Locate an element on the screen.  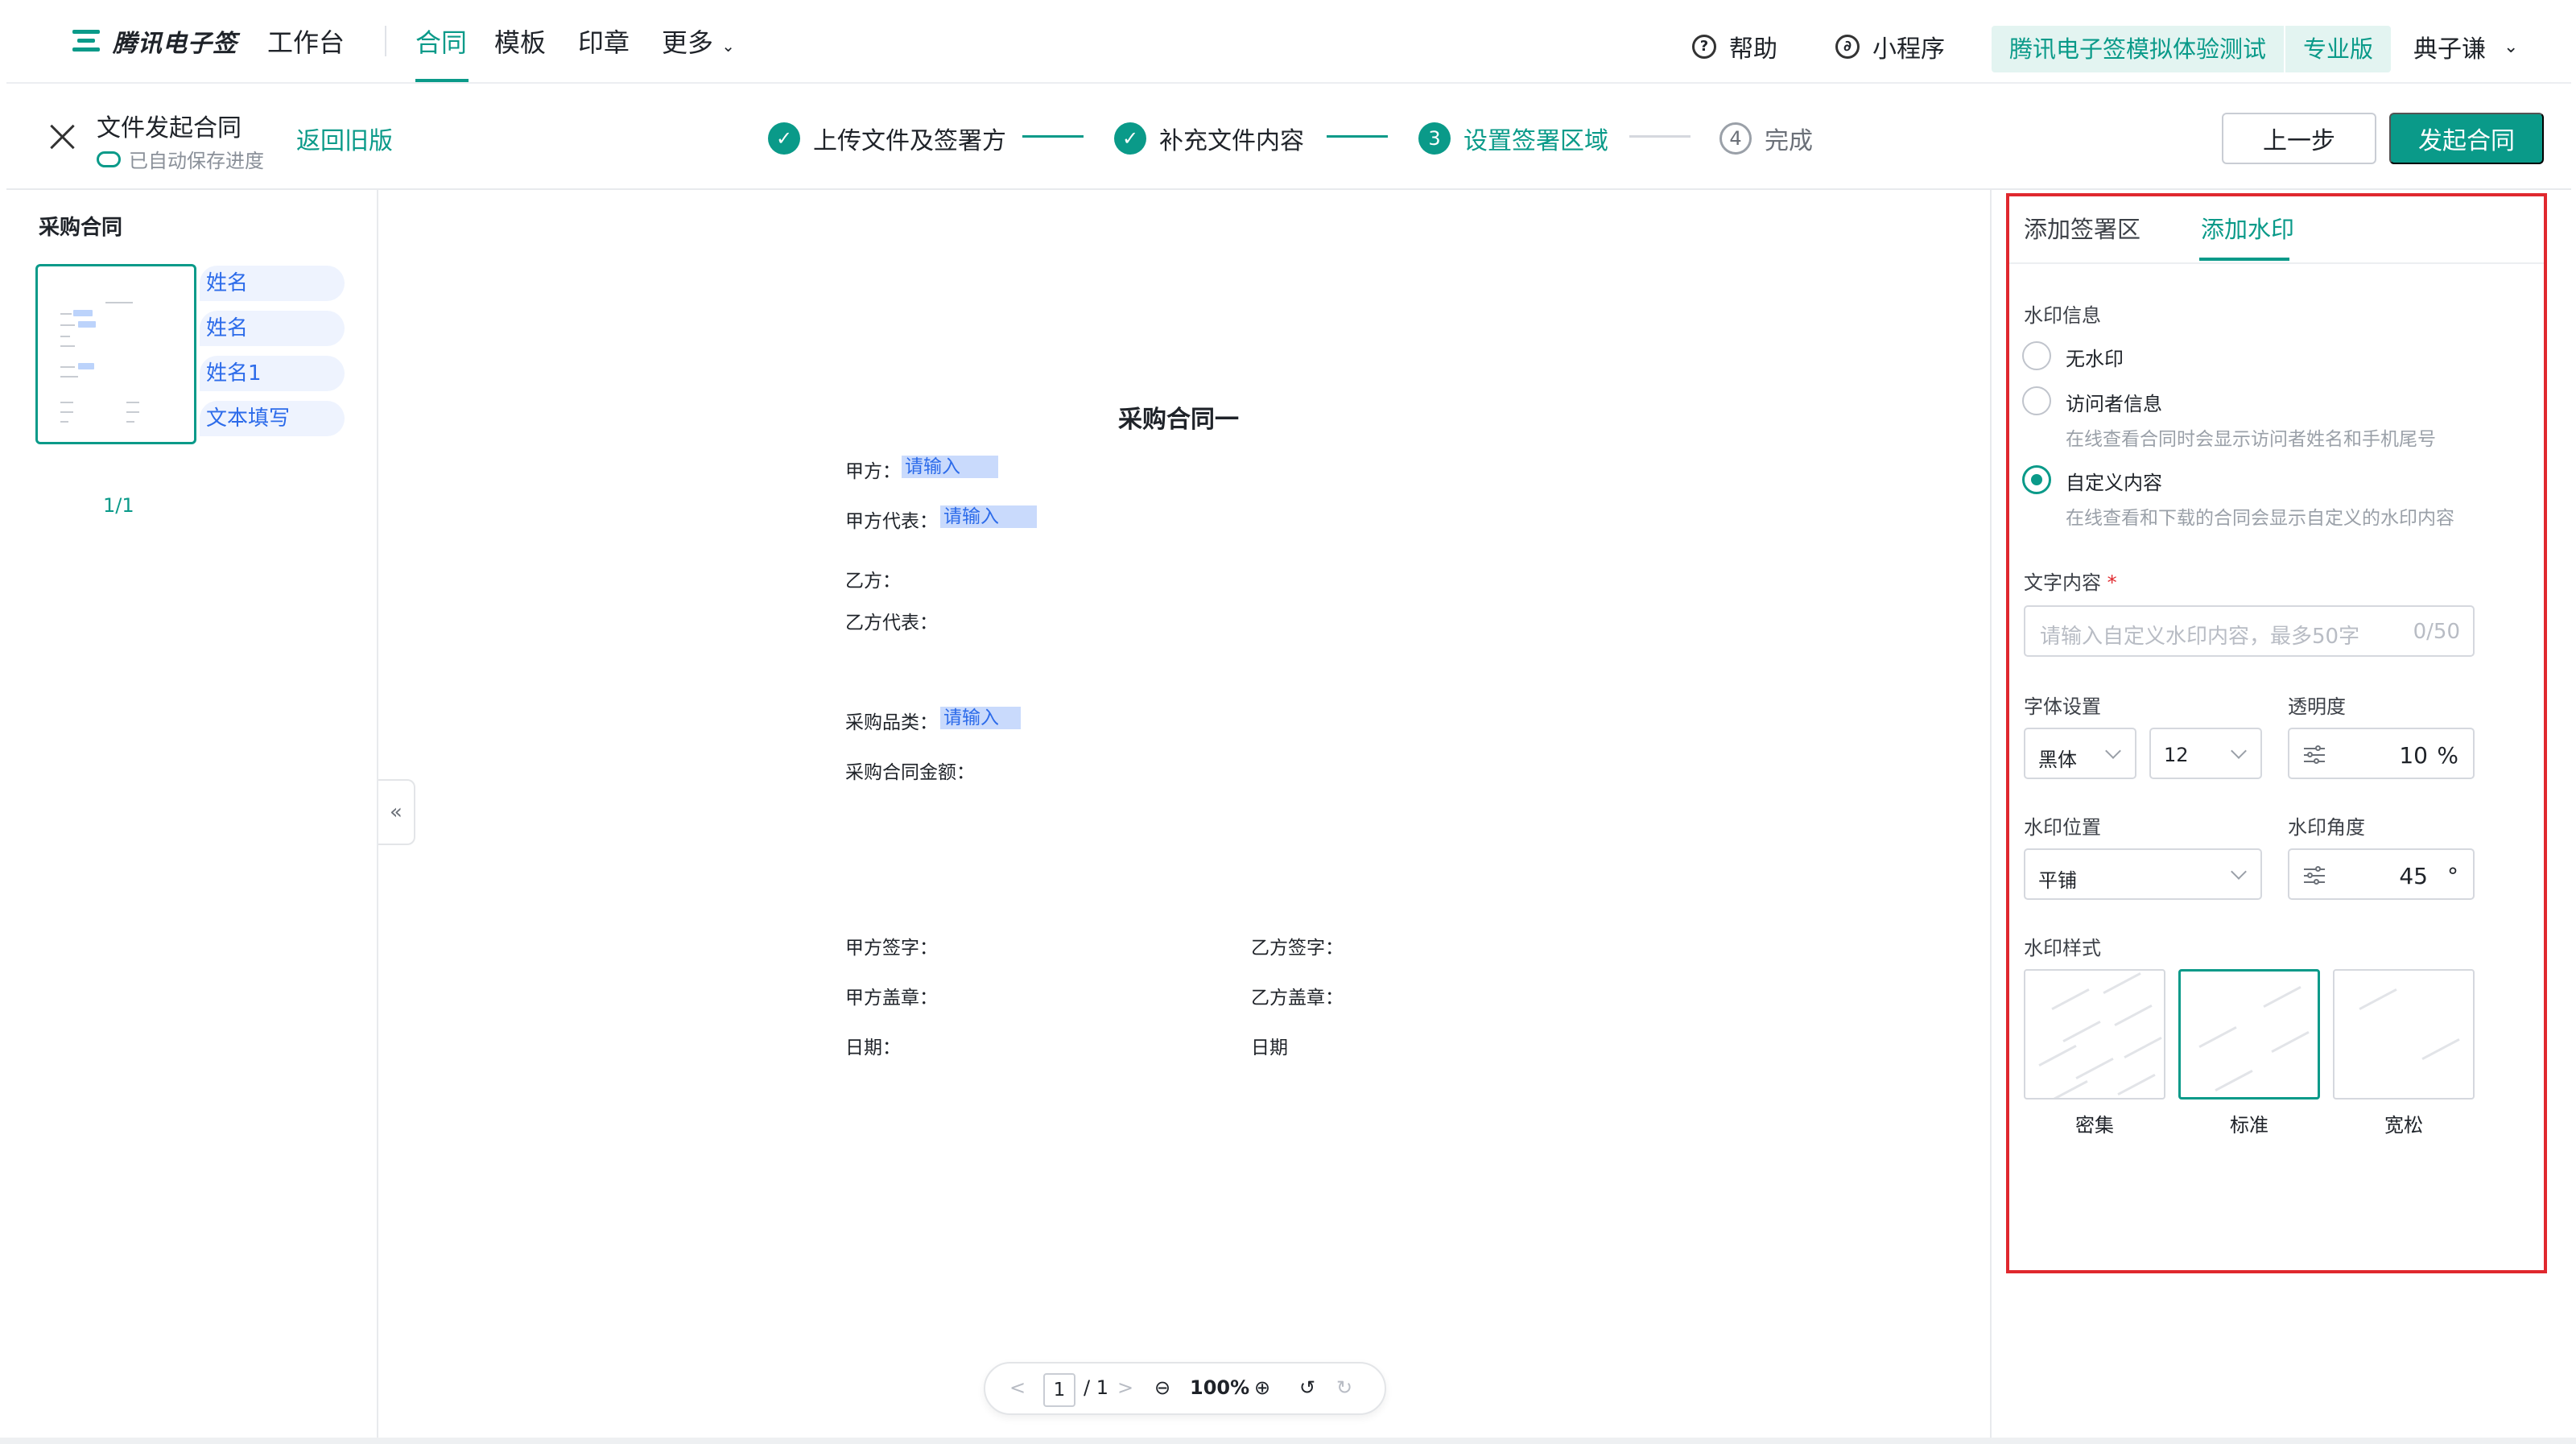
font-family-select: 黑体 is located at coordinates (2080, 753).